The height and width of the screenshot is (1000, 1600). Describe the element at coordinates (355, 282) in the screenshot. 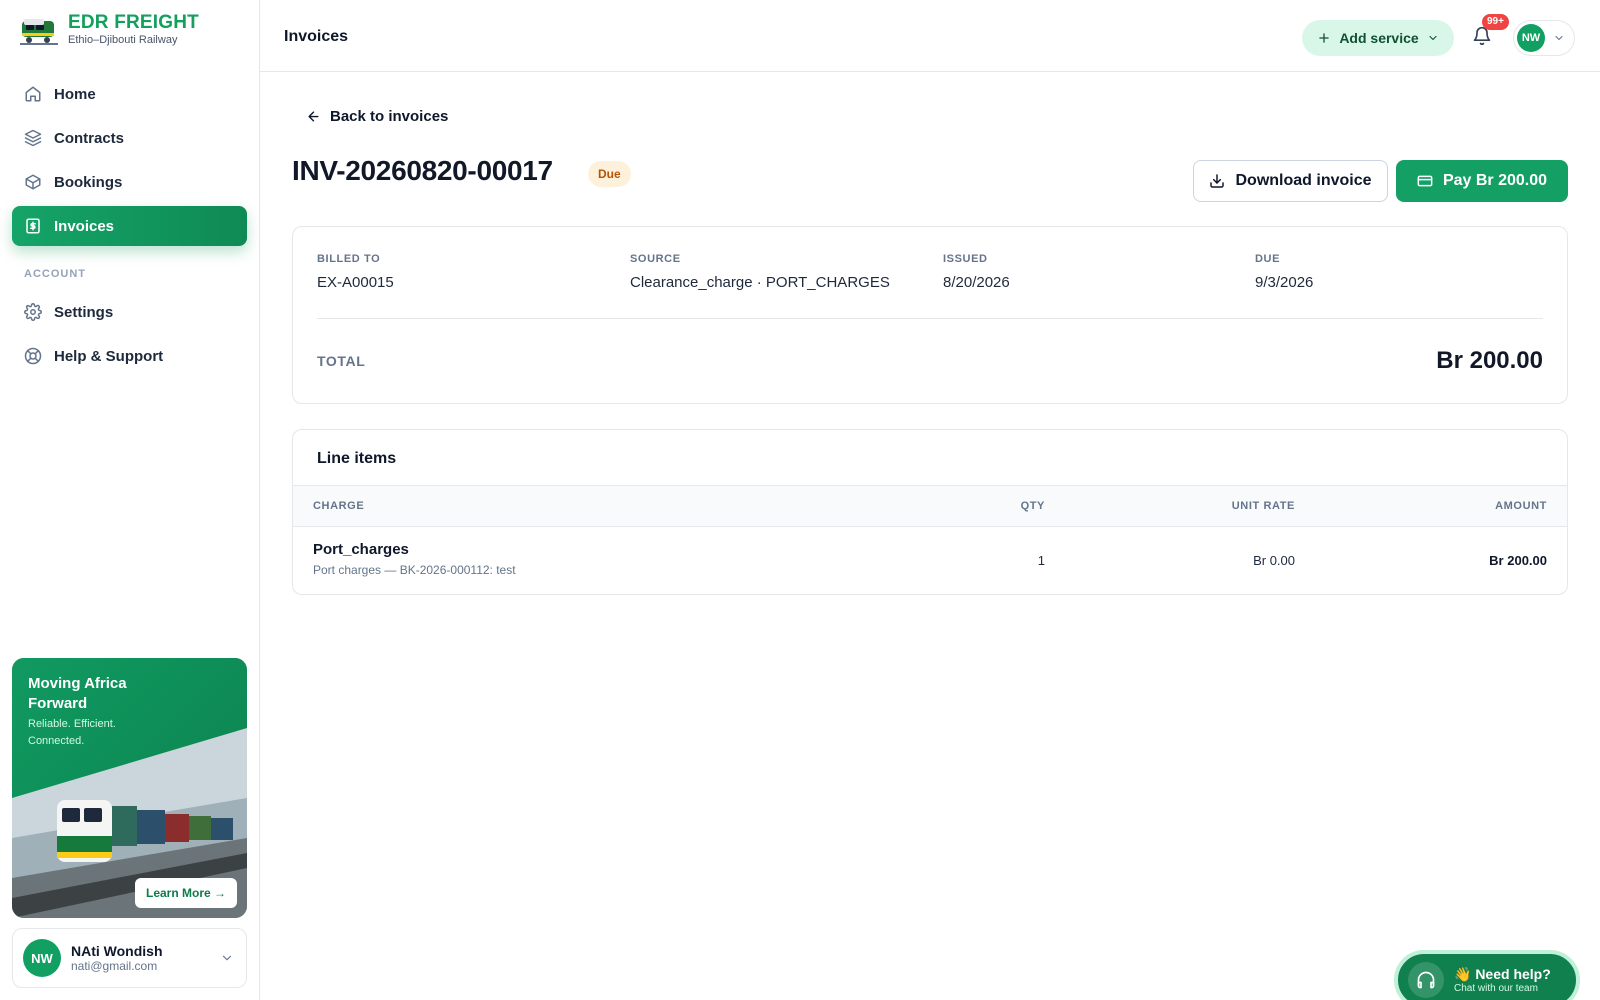

I see `meta-value: EX-A00015` at that location.